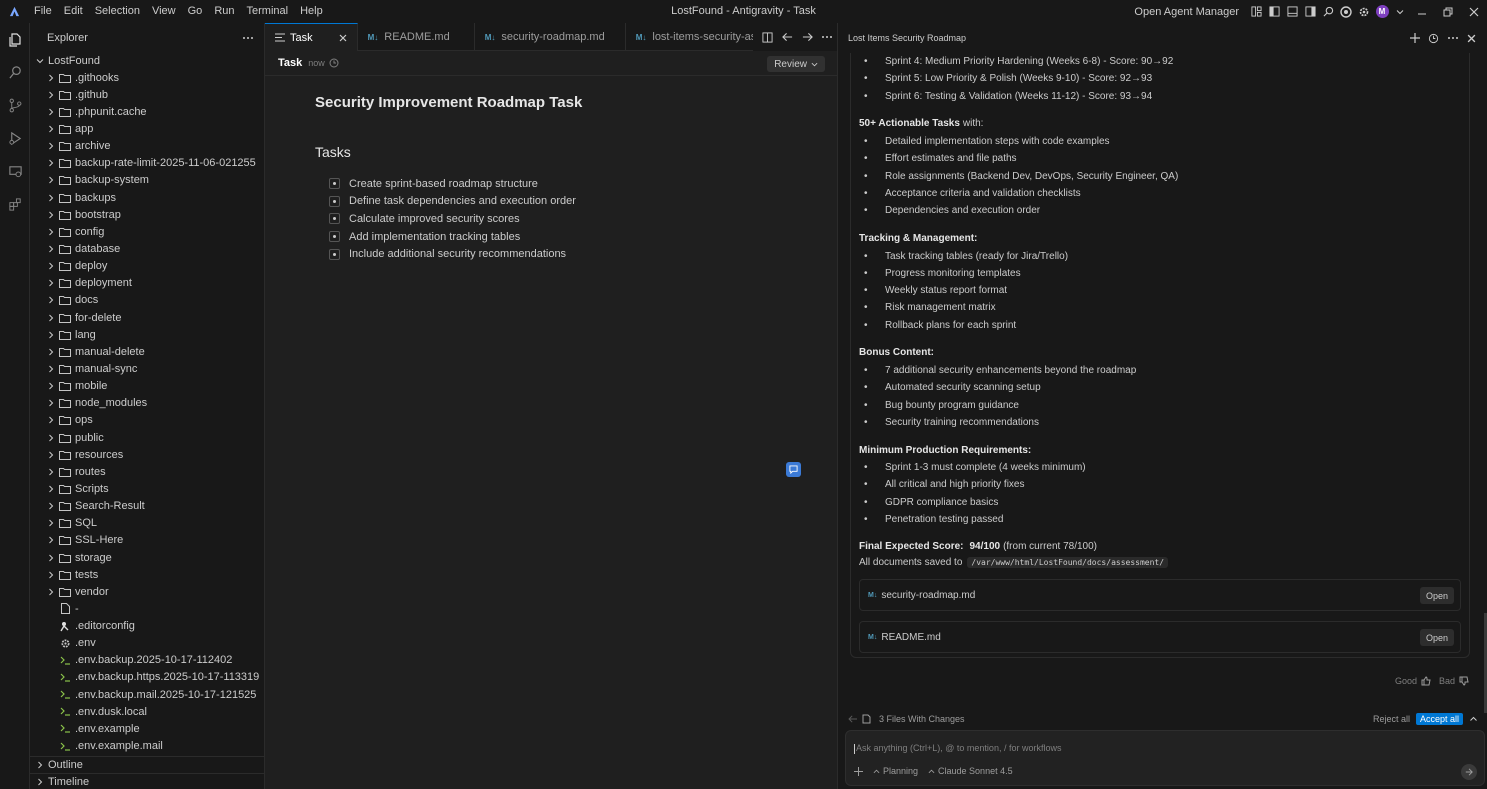 This screenshot has width=1487, height=789. I want to click on tree-item: deploy, so click(147, 266).